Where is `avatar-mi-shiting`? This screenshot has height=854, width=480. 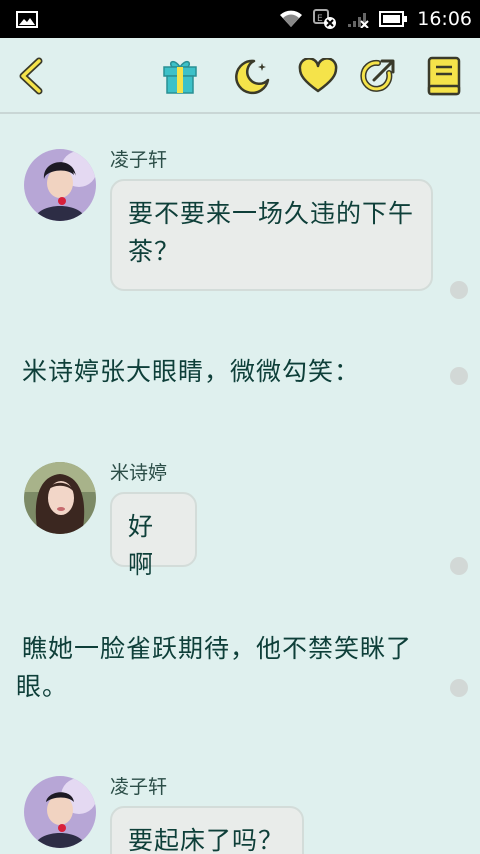 avatar-mi-shiting is located at coordinates (60, 498).